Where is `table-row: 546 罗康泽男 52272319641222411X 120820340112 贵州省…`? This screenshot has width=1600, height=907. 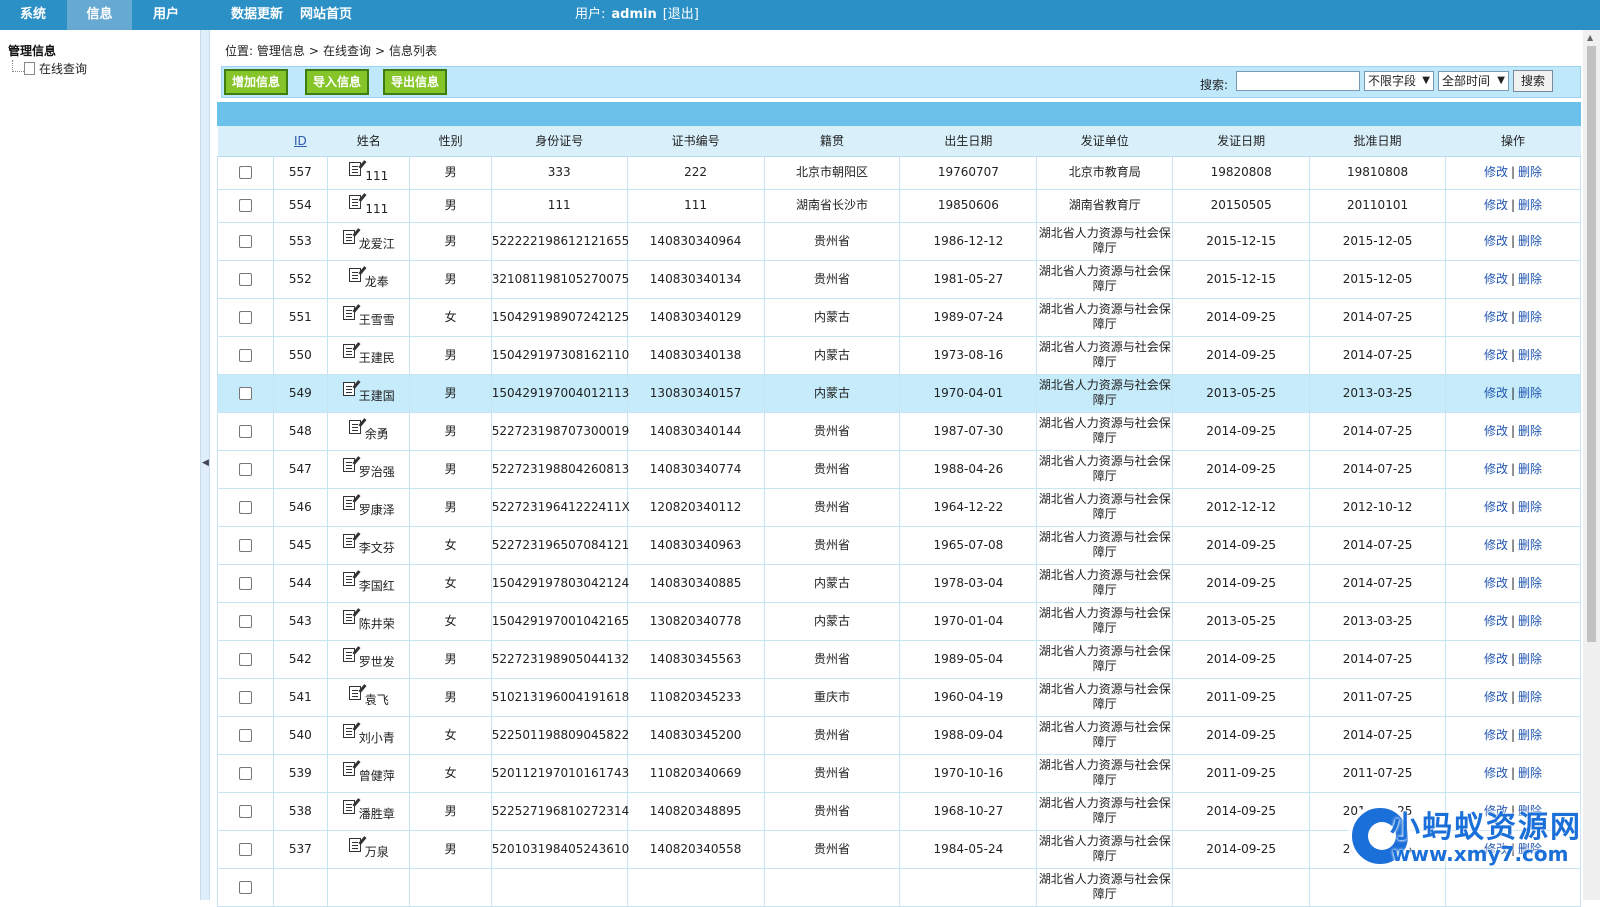
table-row: 546 罗康泽男 52272319641222411X 120820340112 贵州省… is located at coordinates (899, 507).